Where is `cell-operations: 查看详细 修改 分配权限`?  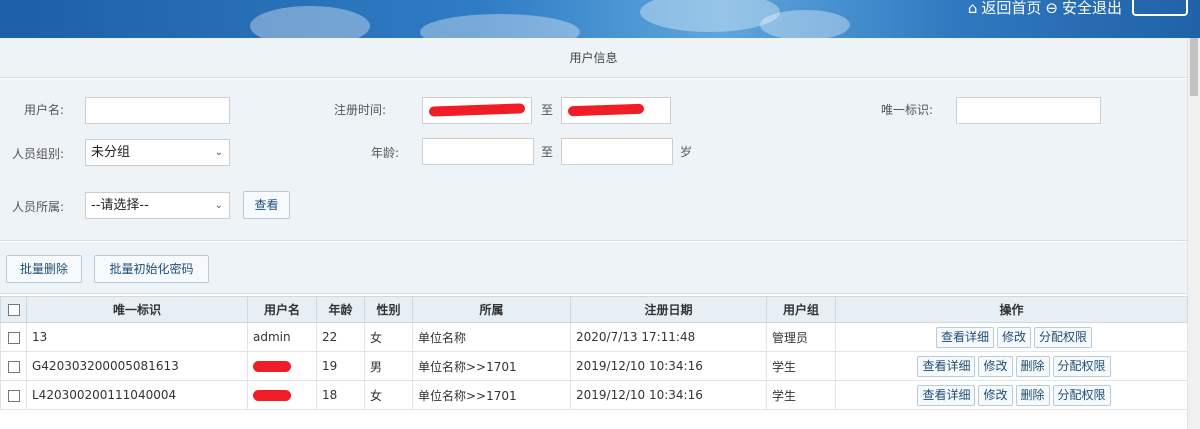 cell-operations: 查看详细 修改 分配权限 is located at coordinates (1011, 337).